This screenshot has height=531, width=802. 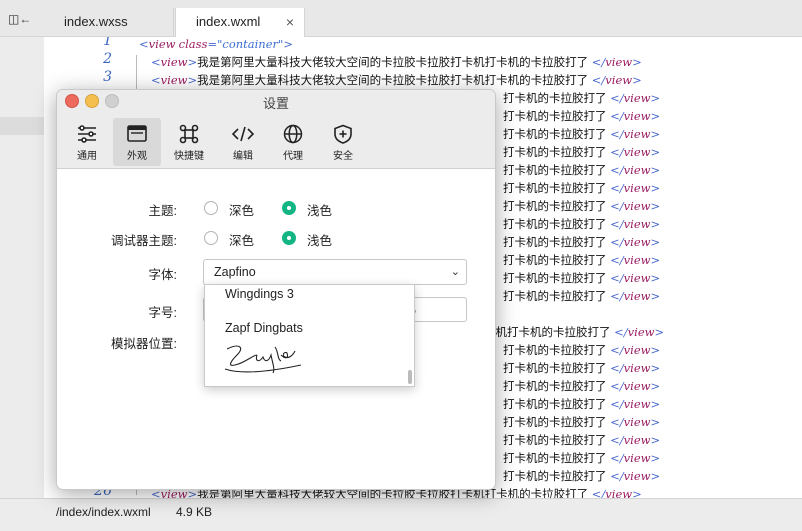 I want to click on code-icon, so click(x=243, y=134).